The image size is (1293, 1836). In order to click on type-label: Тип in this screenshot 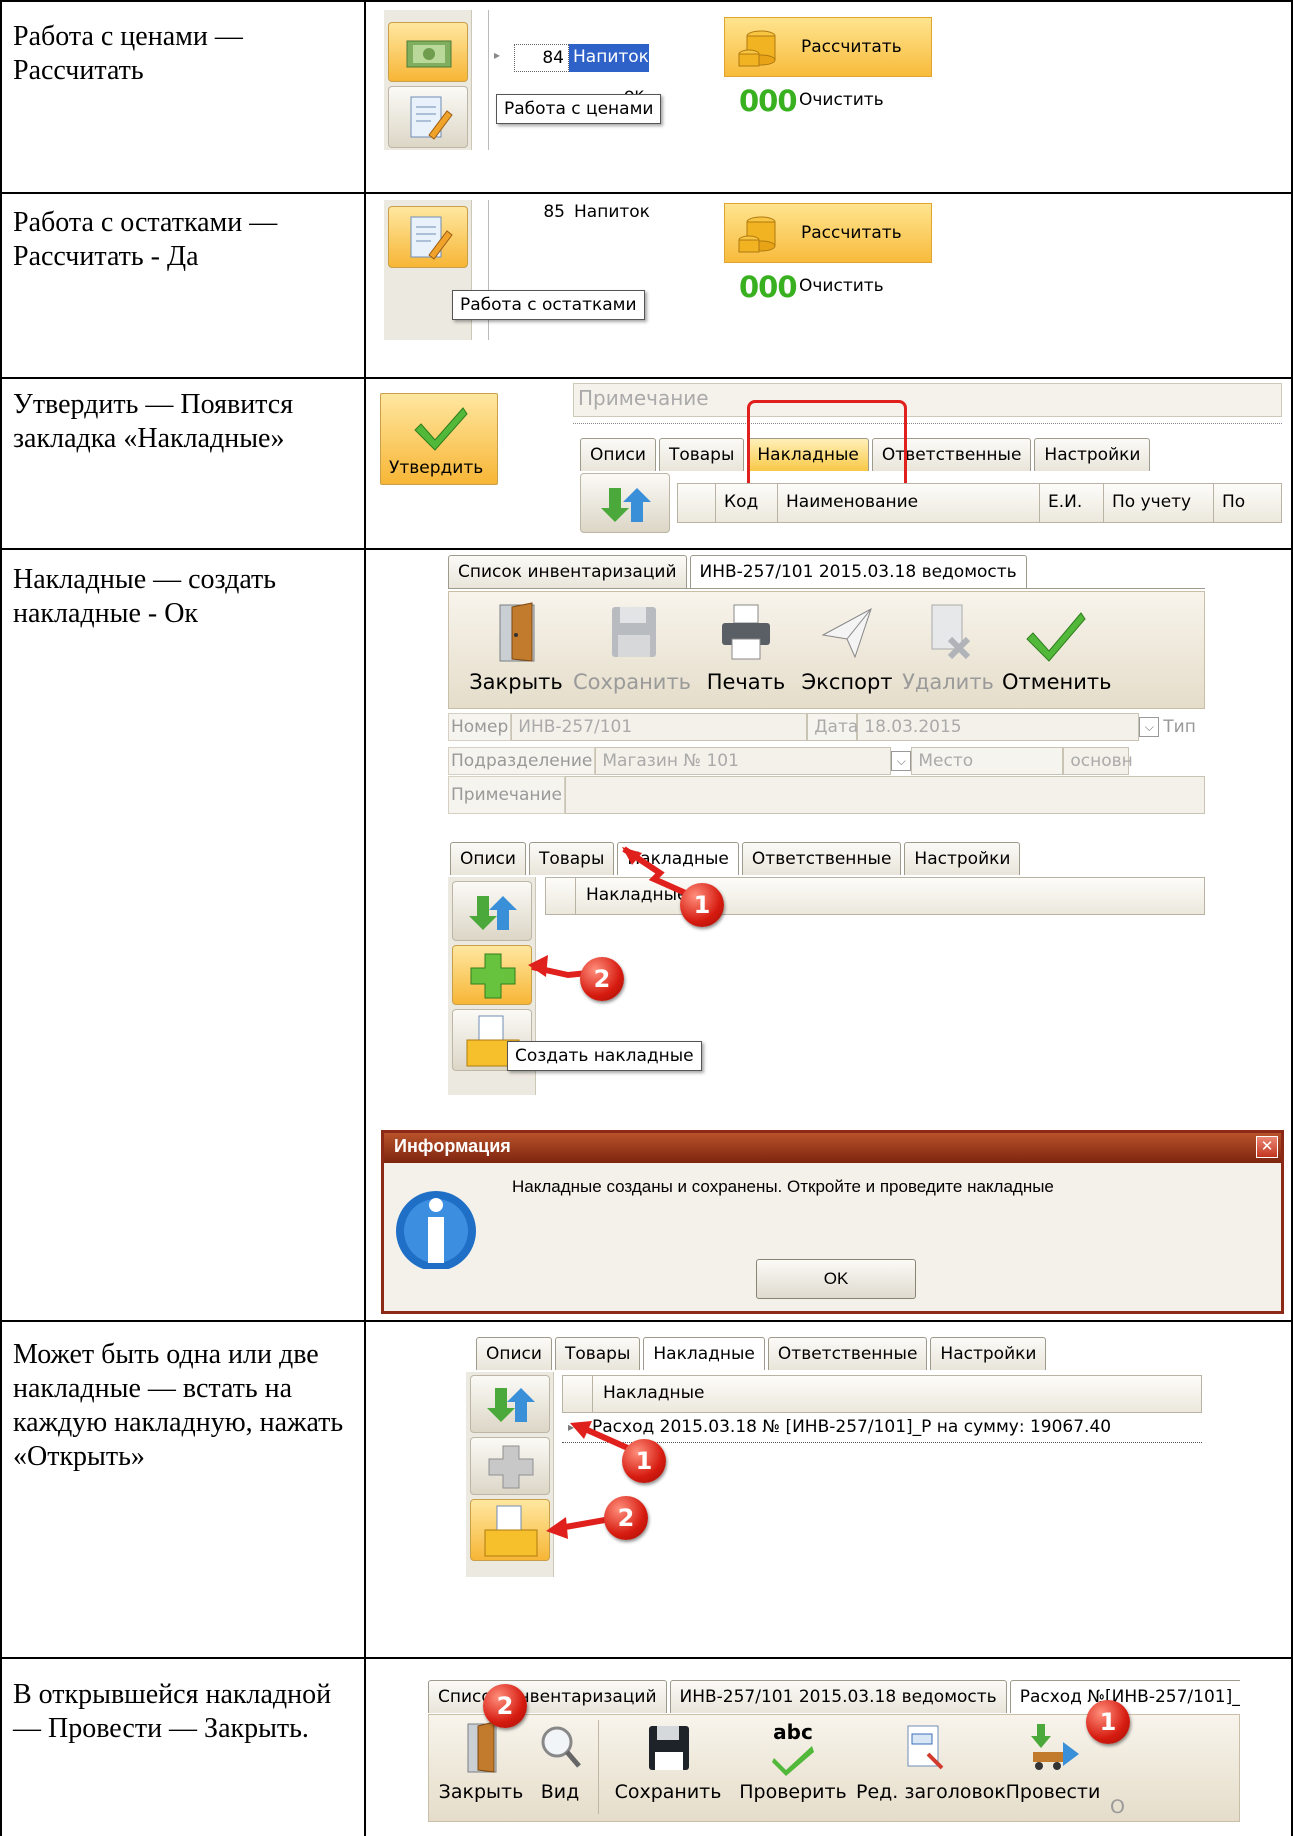, I will do `click(1179, 727)`.